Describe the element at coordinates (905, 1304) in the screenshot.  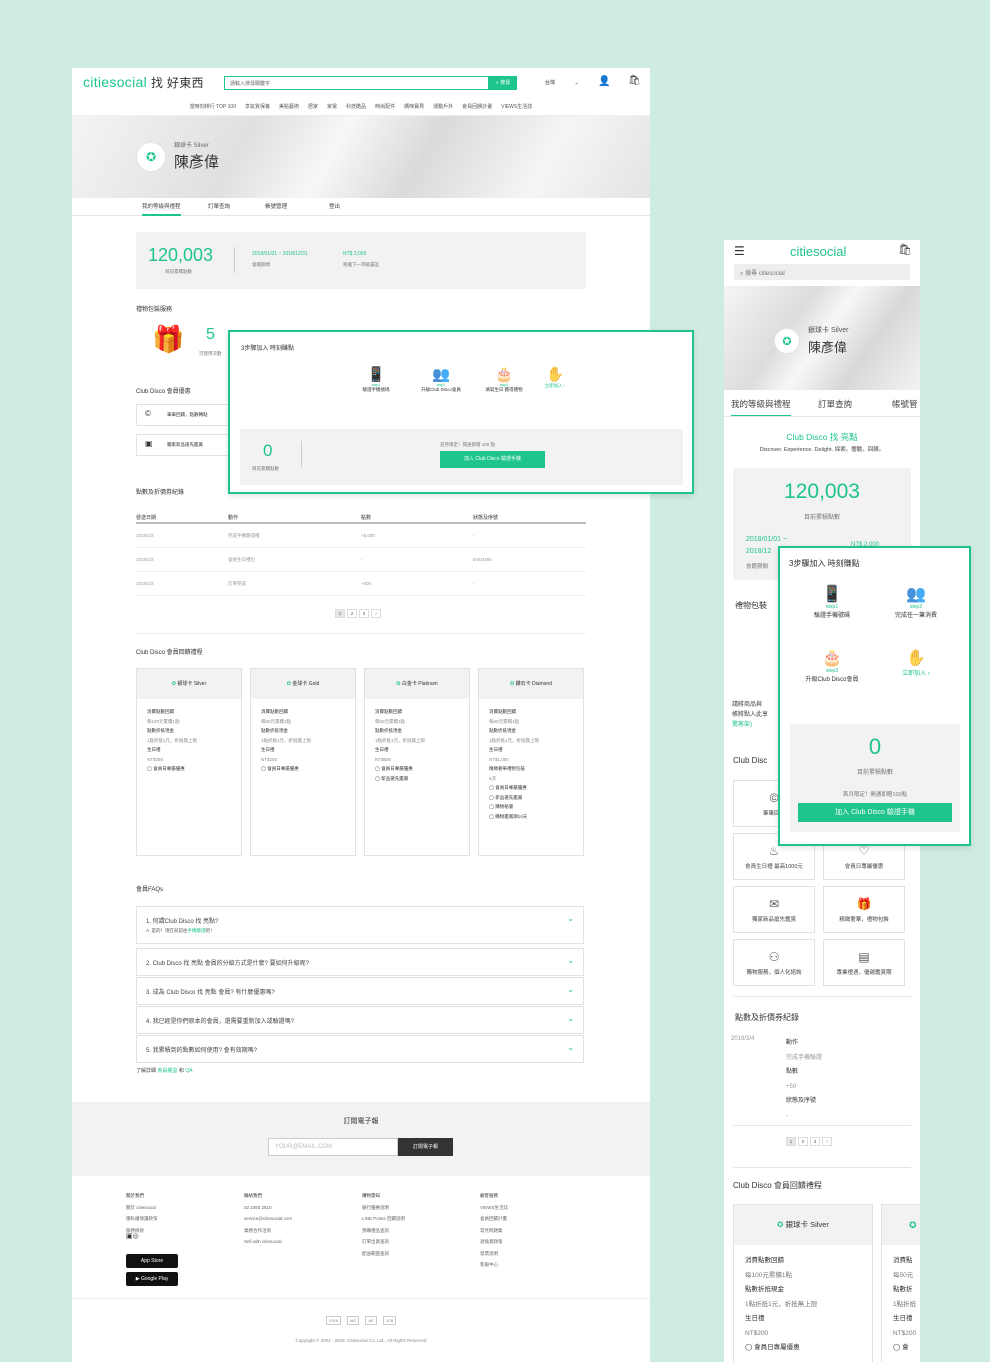
I see `tier-benefit: 1點折抵` at that location.